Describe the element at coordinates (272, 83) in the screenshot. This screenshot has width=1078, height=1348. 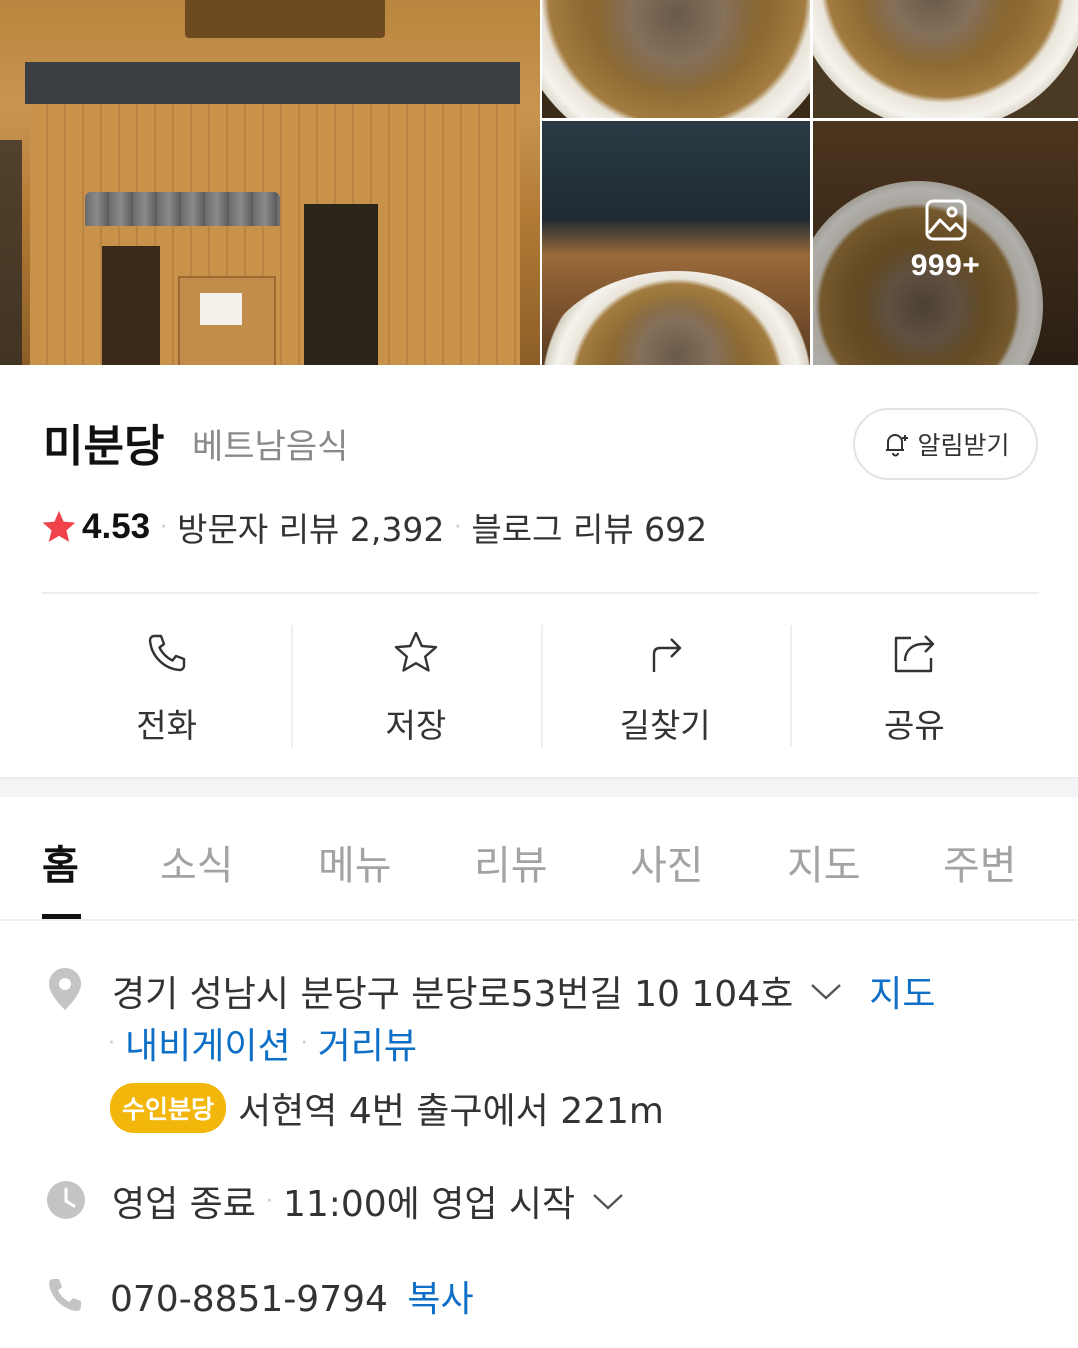
I see `awning` at that location.